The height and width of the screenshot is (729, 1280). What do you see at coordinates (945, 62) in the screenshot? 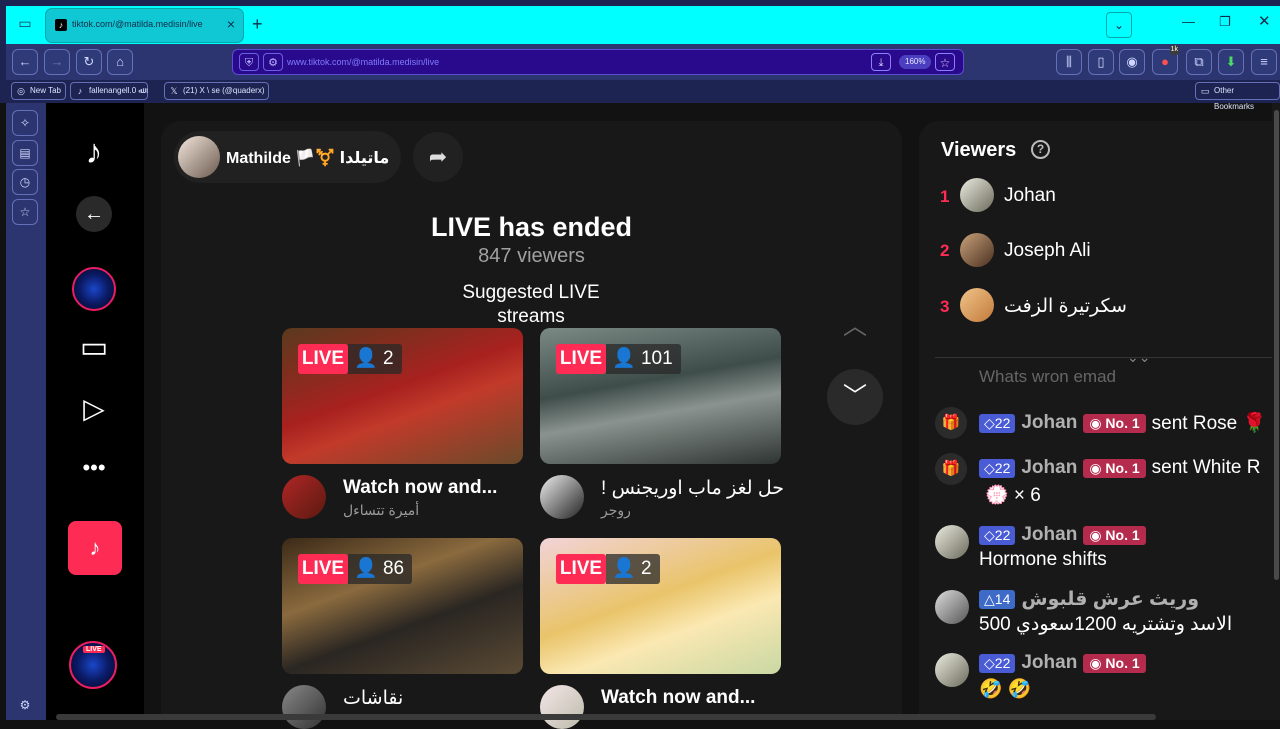
I see `bookmark-star-icon: ☆` at bounding box center [945, 62].